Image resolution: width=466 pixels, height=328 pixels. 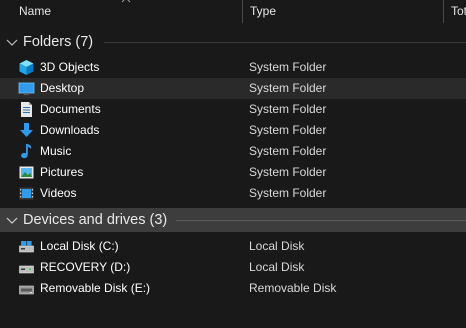 I want to click on group-header-devices-and-drives: Devices and drives (3), so click(x=233, y=220).